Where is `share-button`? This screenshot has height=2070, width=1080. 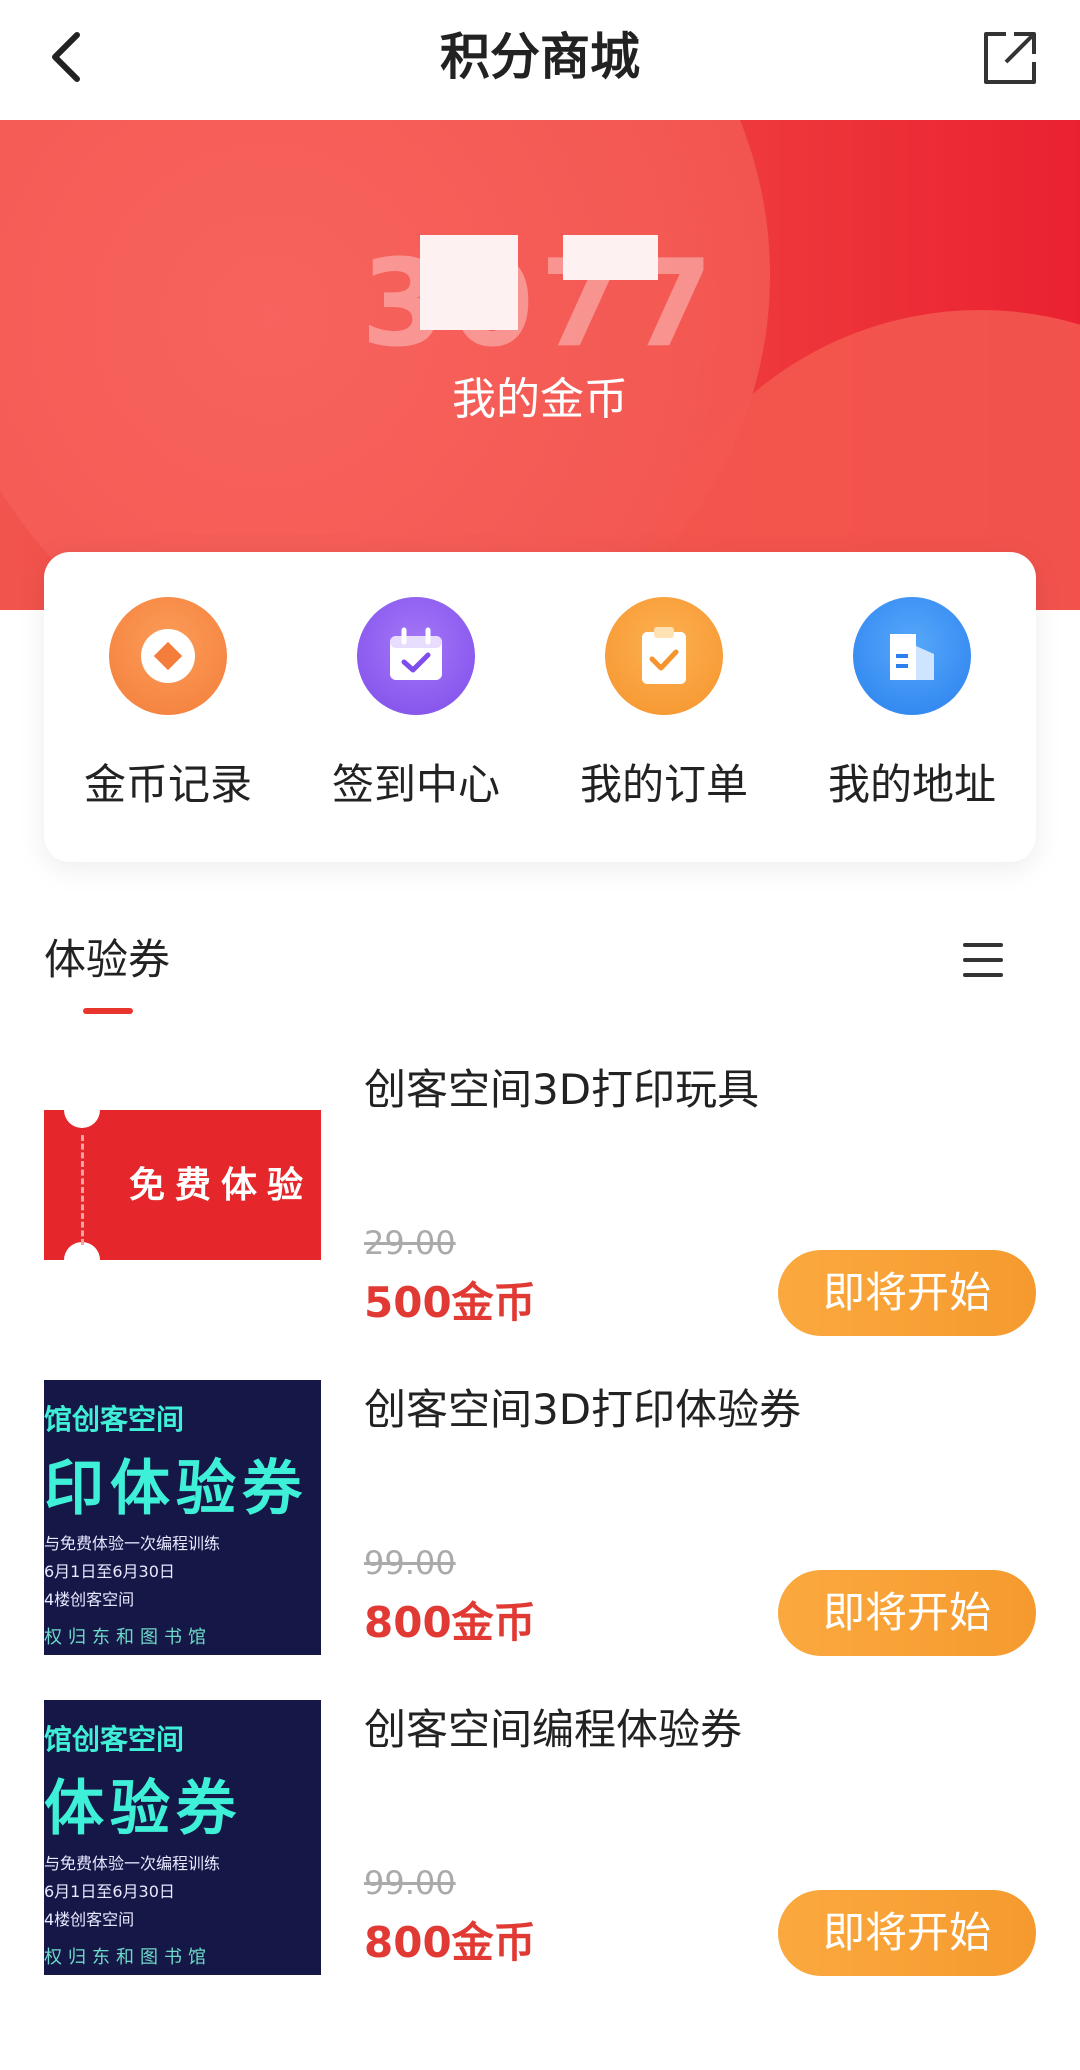
share-button is located at coordinates (1010, 58).